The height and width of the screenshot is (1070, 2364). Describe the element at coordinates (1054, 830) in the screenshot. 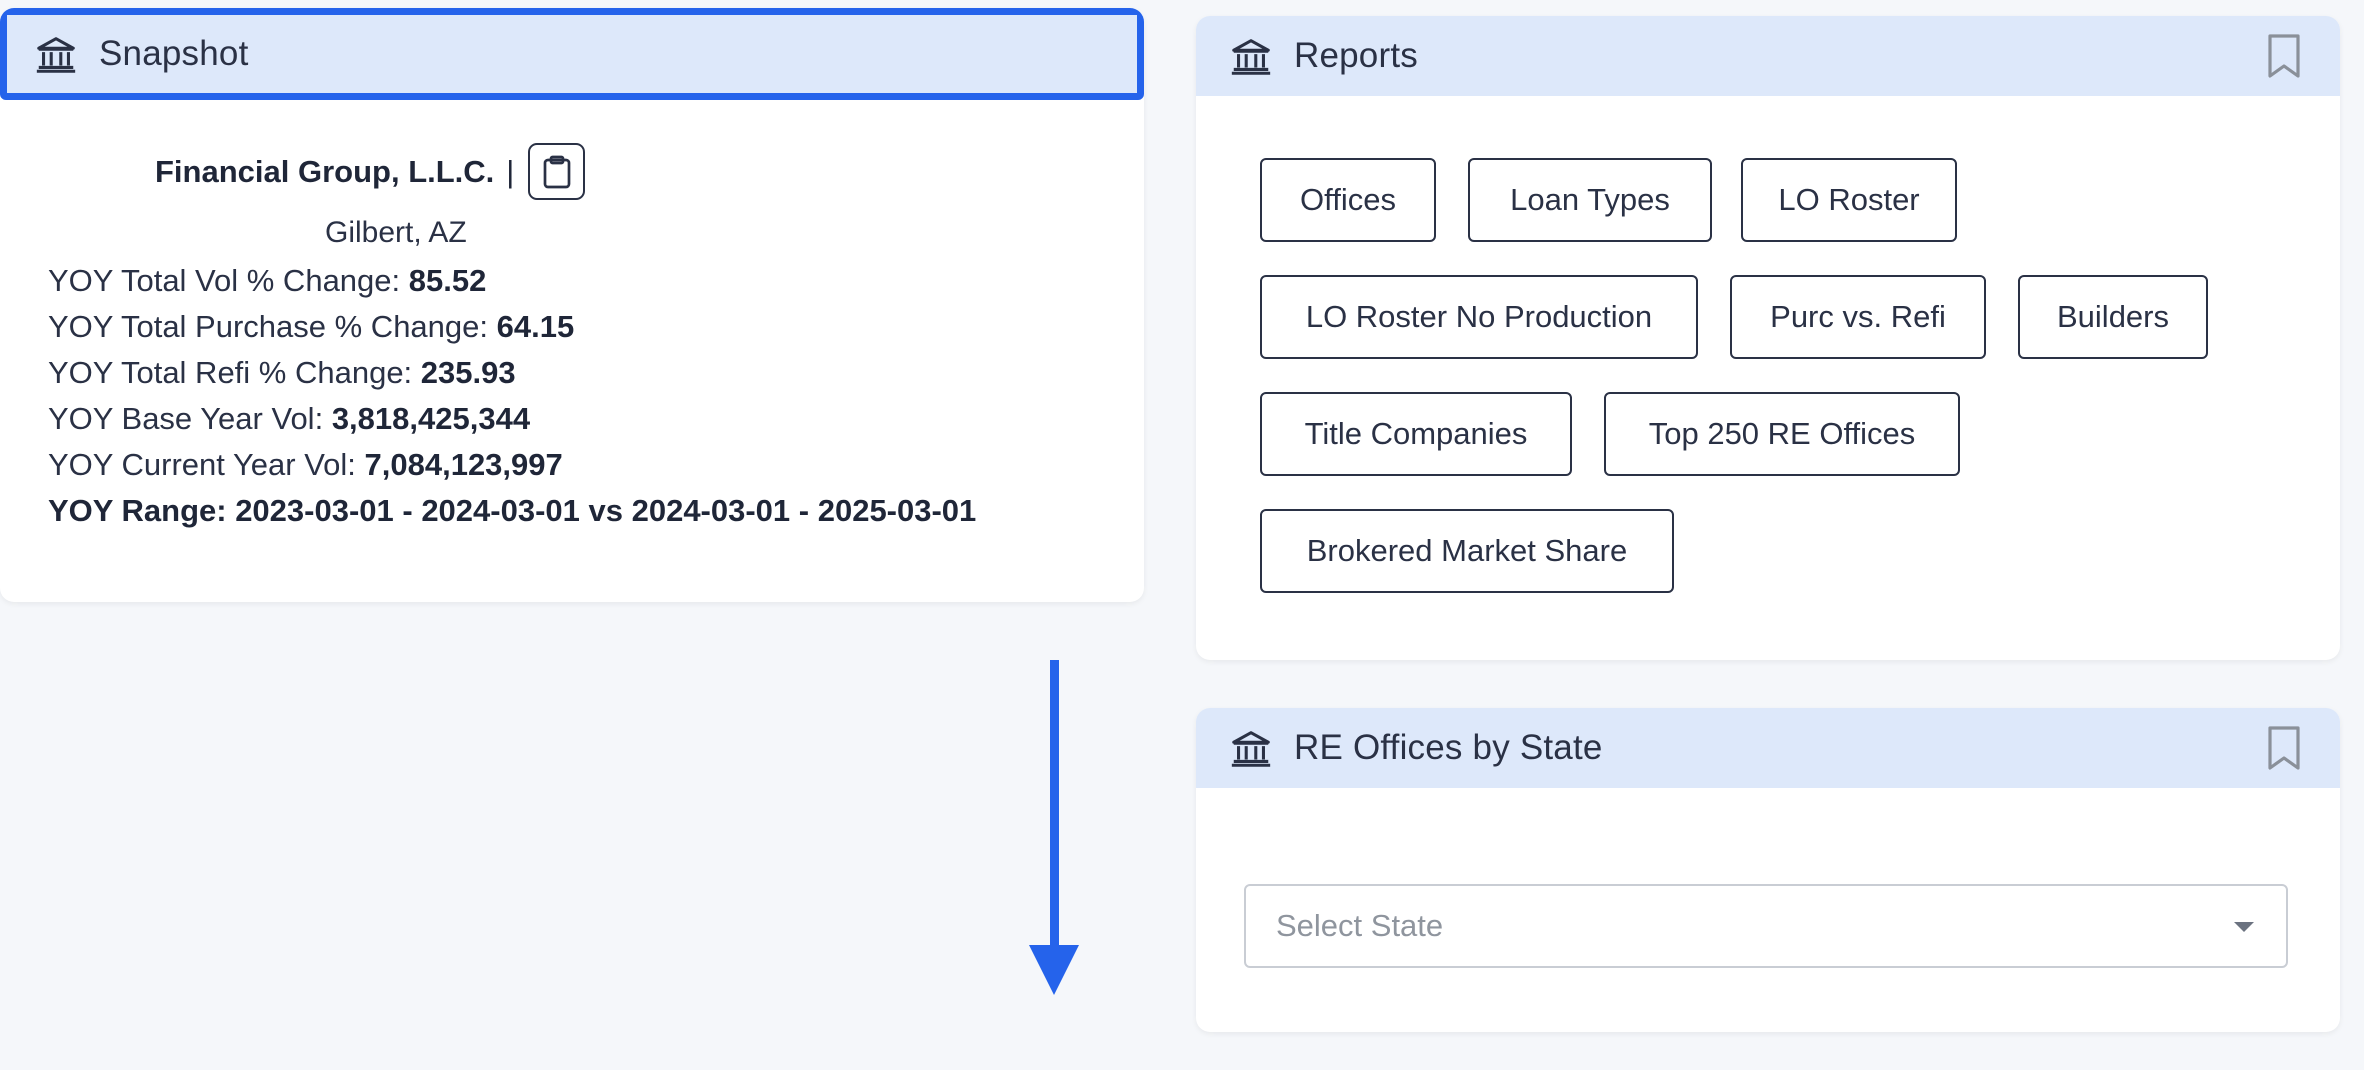

I see `down-arrow-icon` at that location.